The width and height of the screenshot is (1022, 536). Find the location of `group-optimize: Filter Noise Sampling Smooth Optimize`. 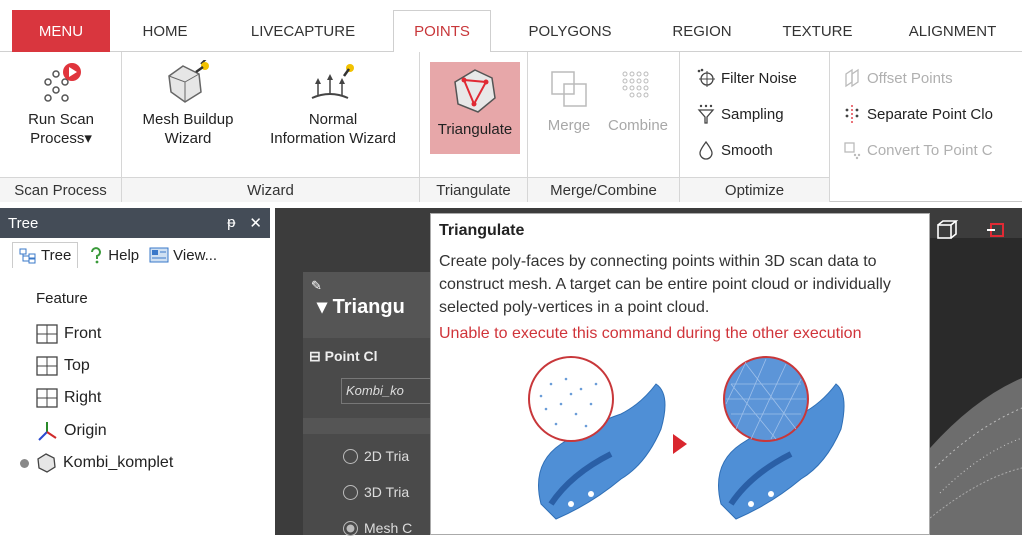

group-optimize: Filter Noise Sampling Smooth Optimize is located at coordinates (755, 127).